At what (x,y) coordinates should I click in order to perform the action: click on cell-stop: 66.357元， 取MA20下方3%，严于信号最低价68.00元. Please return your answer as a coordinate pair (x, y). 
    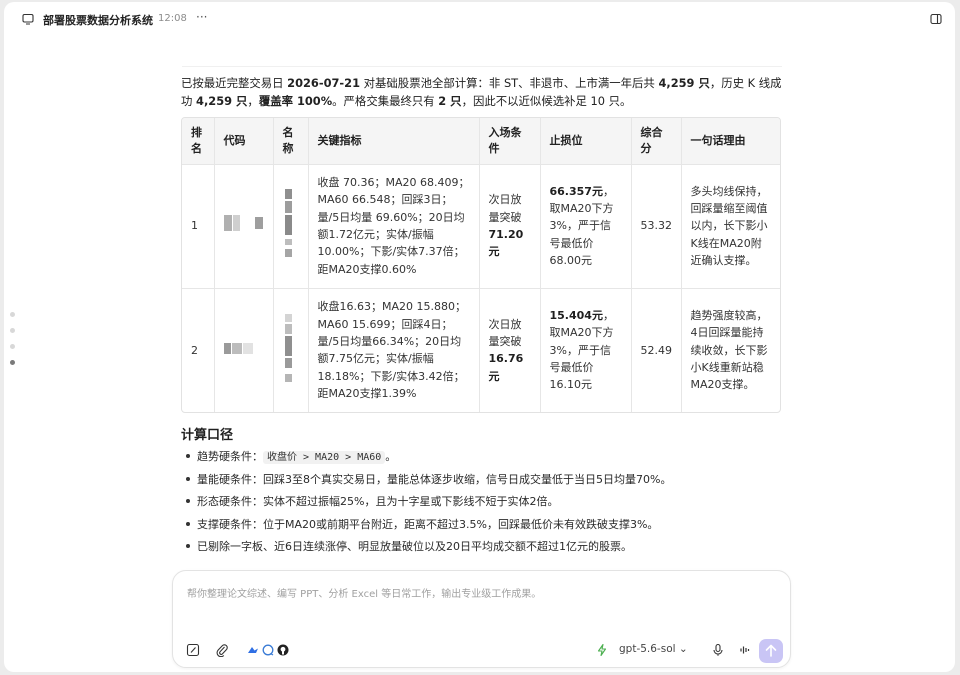
    Looking at the image, I should click on (586, 226).